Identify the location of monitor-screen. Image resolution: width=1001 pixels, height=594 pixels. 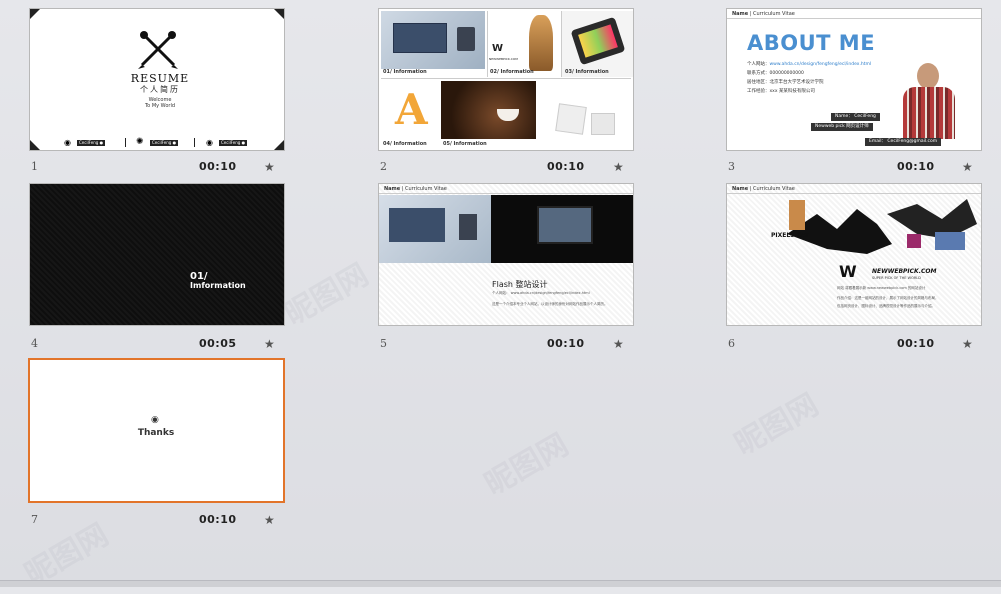
(565, 225).